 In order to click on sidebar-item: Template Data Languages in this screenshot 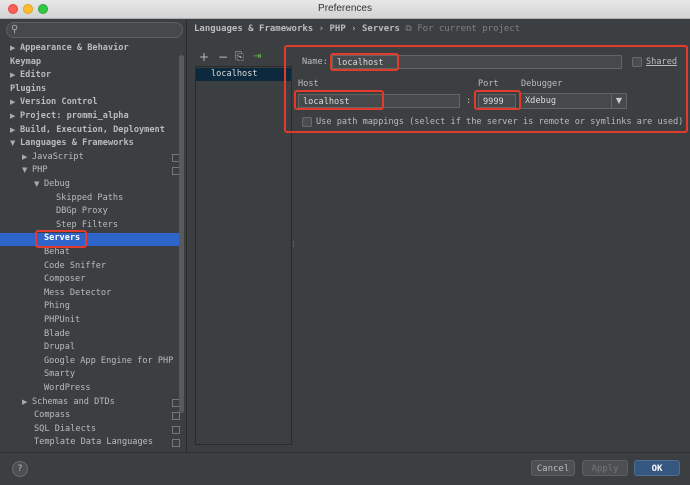, I will do `click(107, 442)`.